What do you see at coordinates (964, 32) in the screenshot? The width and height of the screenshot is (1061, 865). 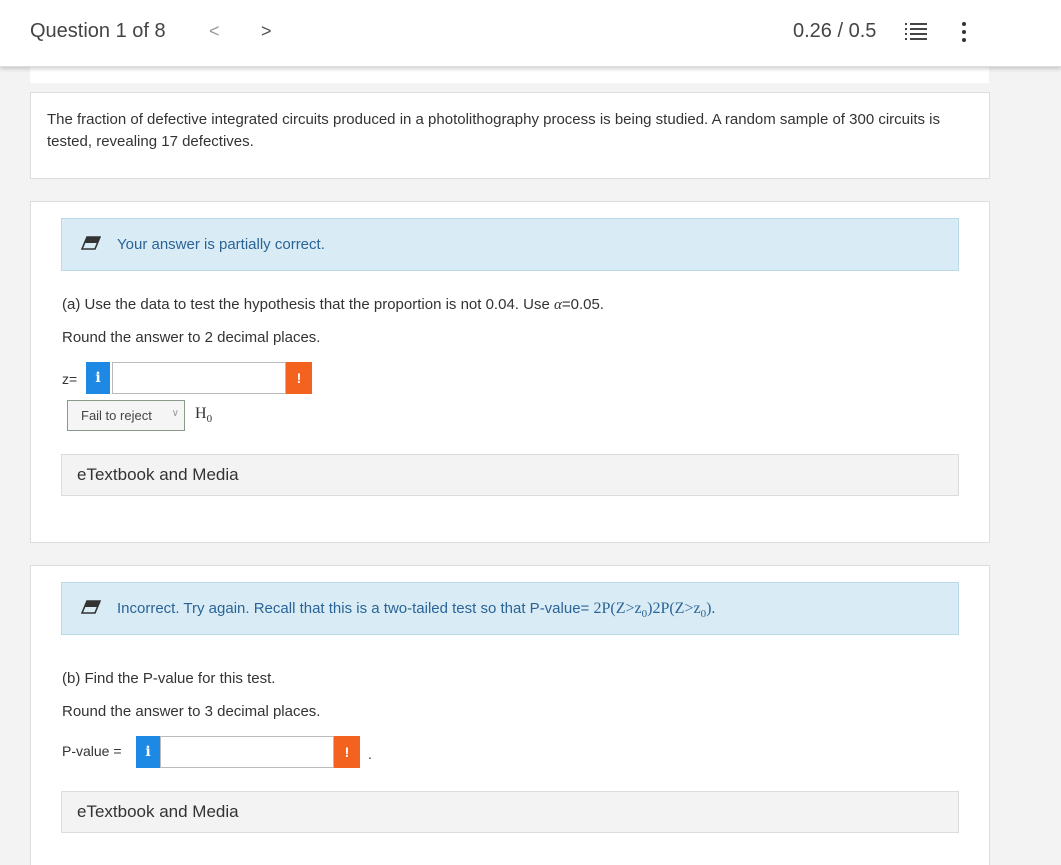 I see `more-options-icon` at bounding box center [964, 32].